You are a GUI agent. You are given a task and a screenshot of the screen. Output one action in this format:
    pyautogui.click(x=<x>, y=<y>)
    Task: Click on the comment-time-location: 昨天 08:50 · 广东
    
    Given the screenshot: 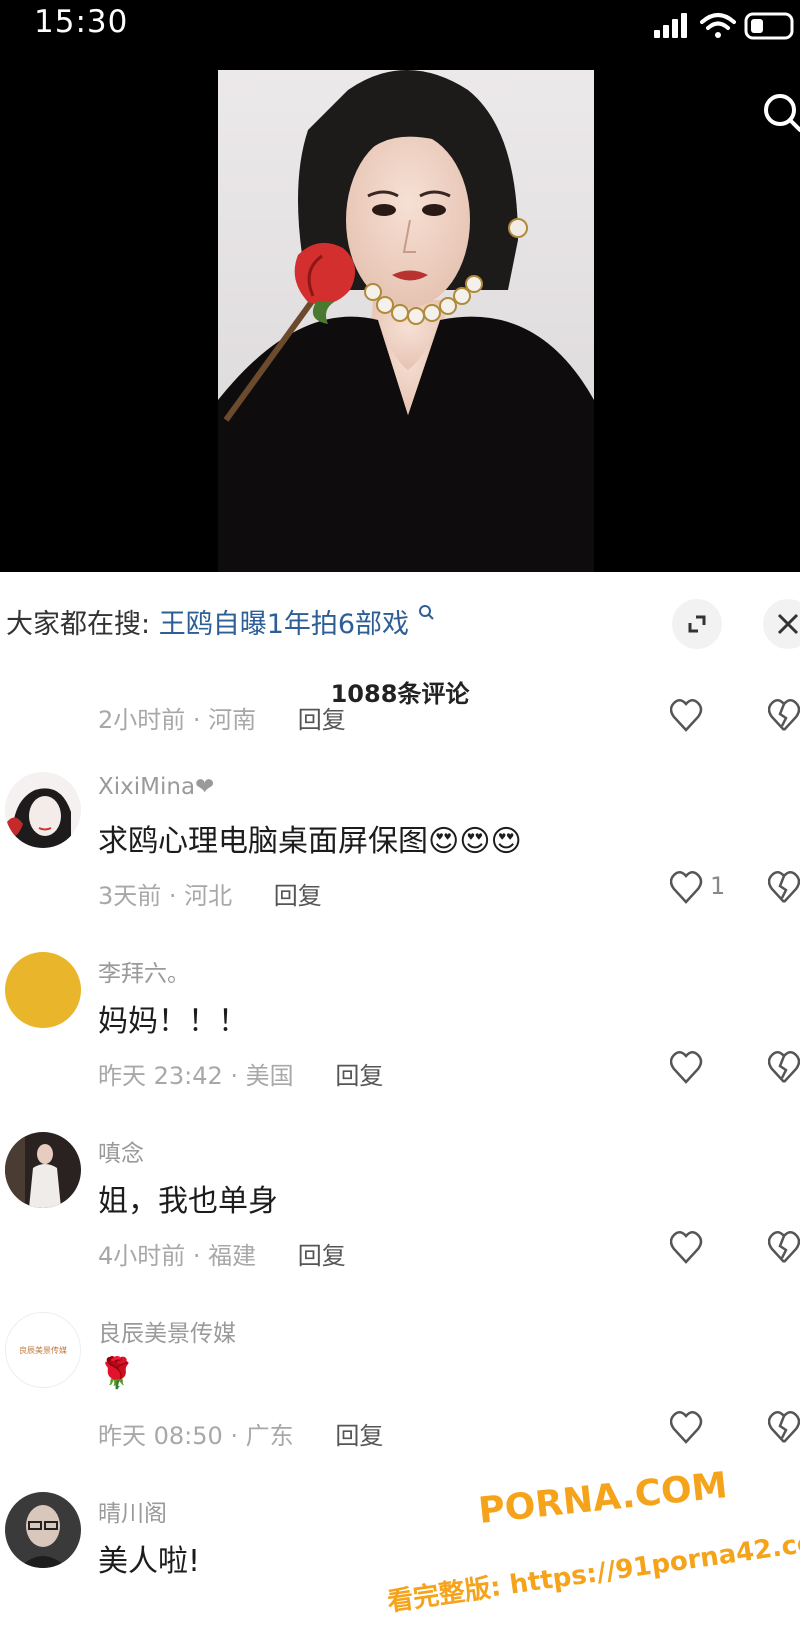 What is the action you would take?
    pyautogui.click(x=196, y=1436)
    